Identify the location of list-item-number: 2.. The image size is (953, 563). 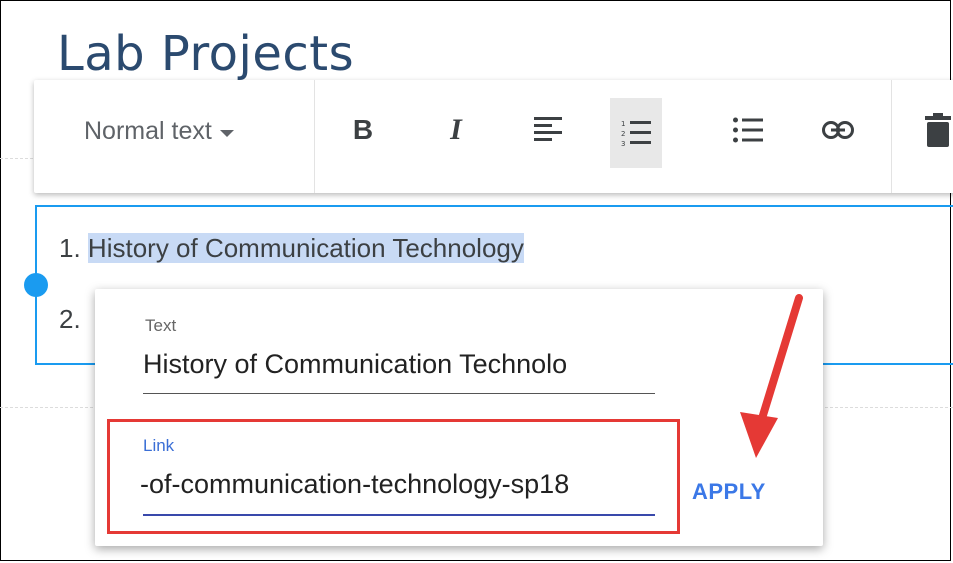
(70, 319).